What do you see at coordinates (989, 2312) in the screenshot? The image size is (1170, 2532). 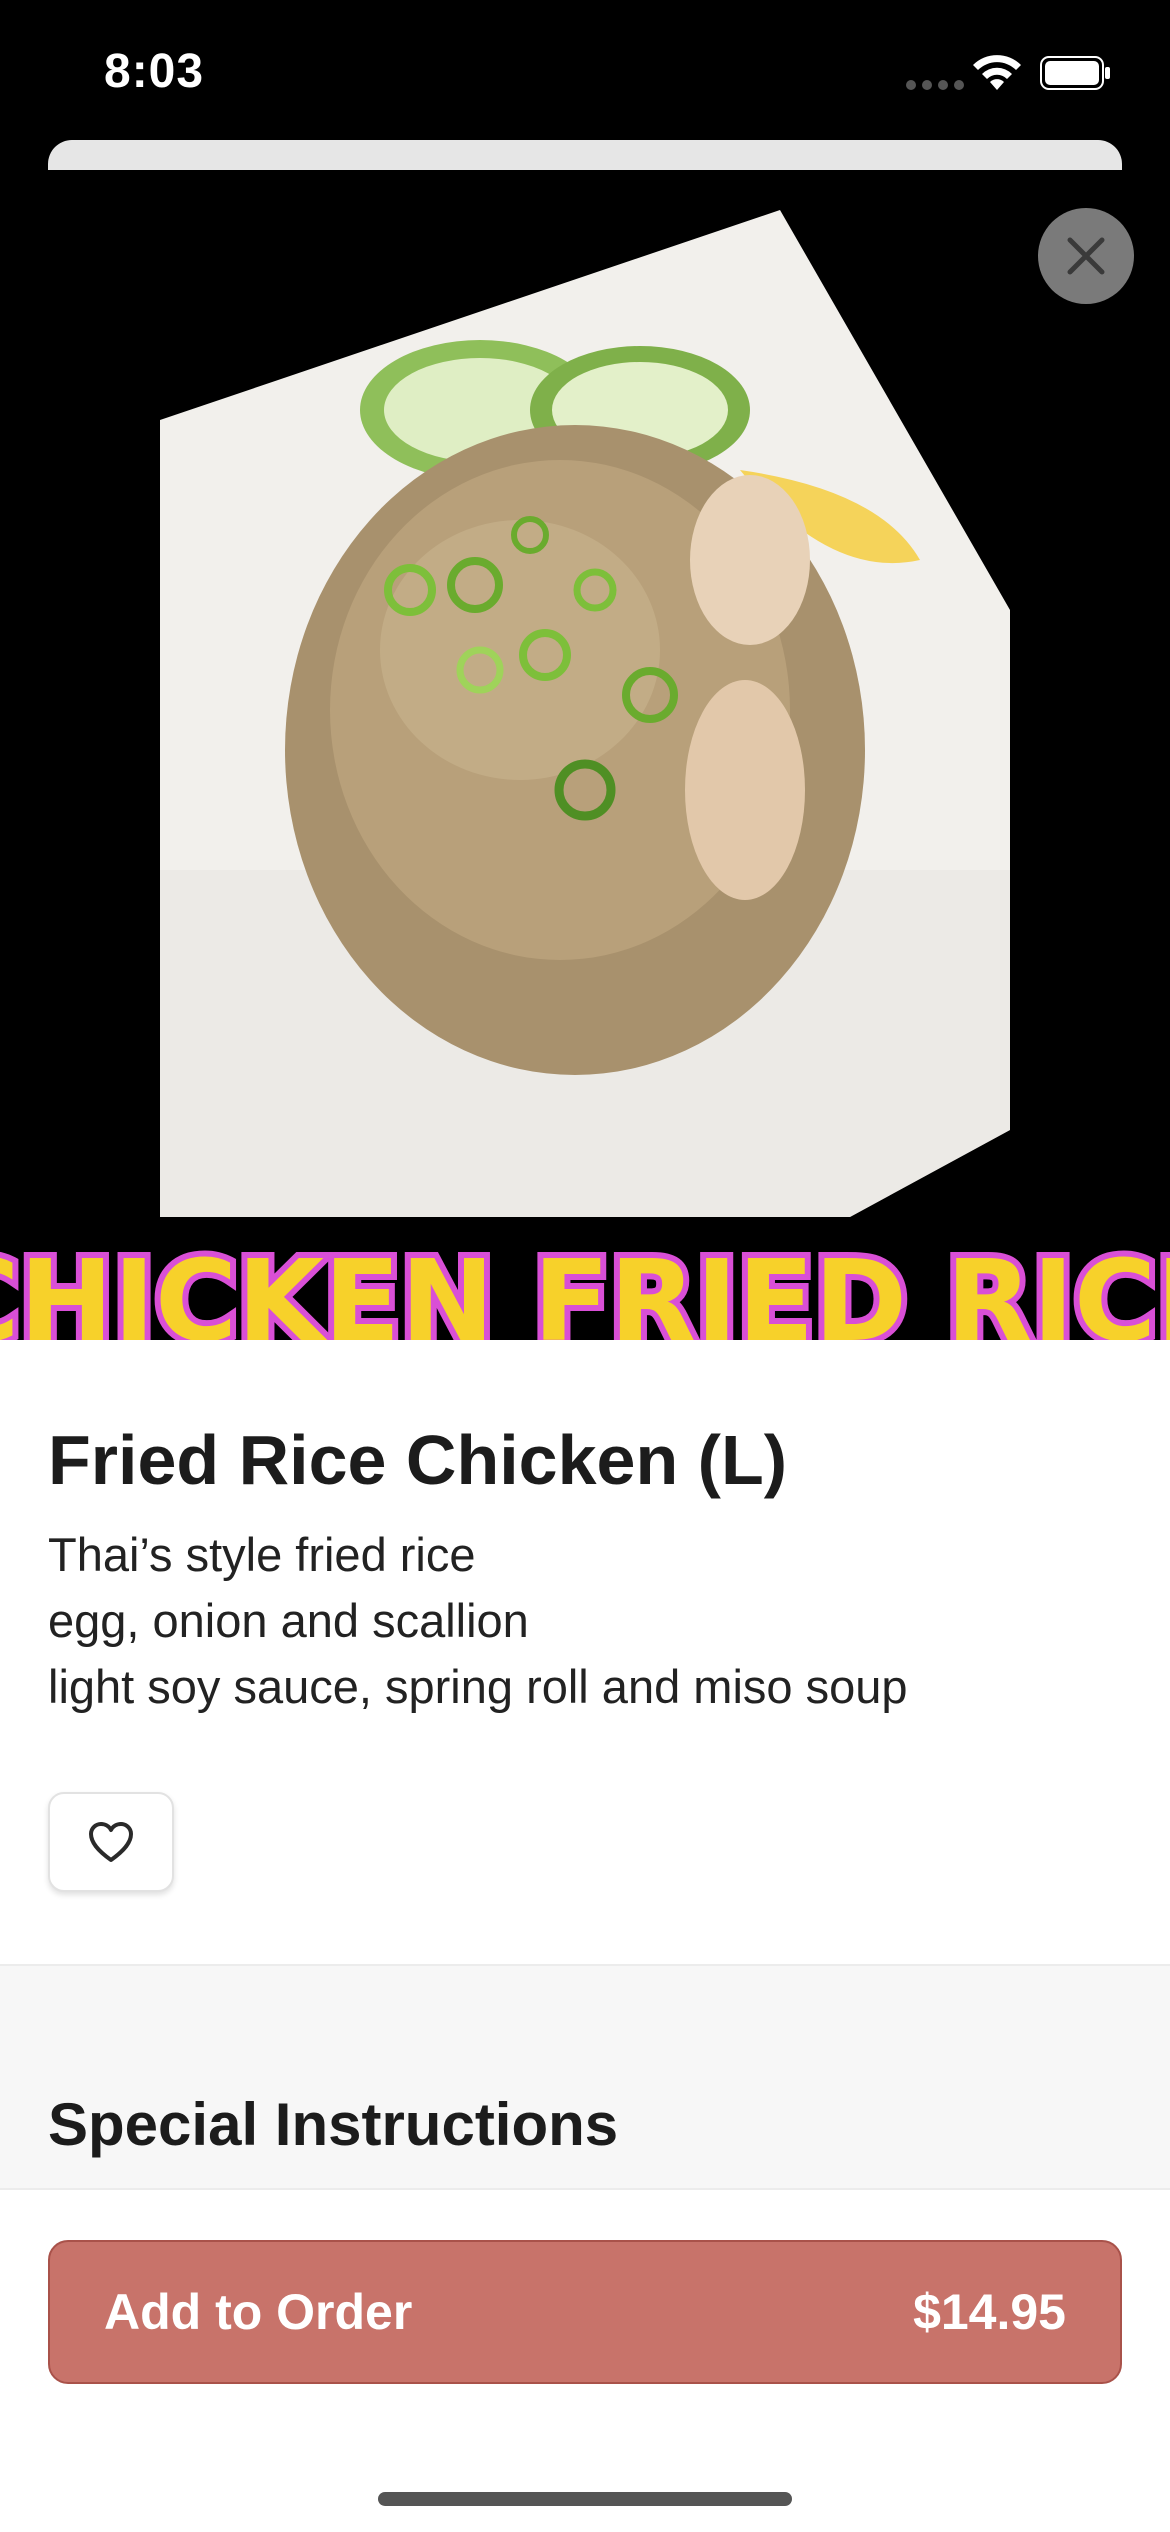 I see `price: $14.95` at bounding box center [989, 2312].